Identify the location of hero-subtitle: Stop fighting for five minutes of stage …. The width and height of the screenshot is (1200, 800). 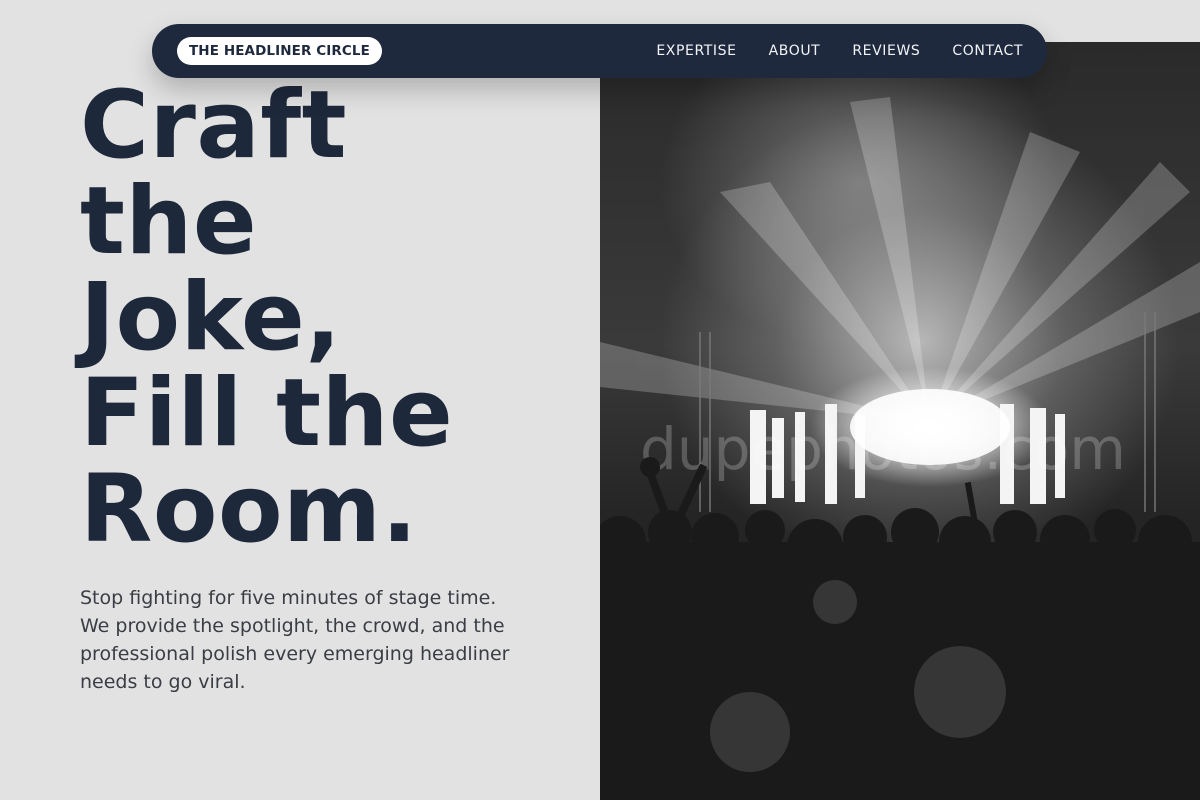
(295, 640).